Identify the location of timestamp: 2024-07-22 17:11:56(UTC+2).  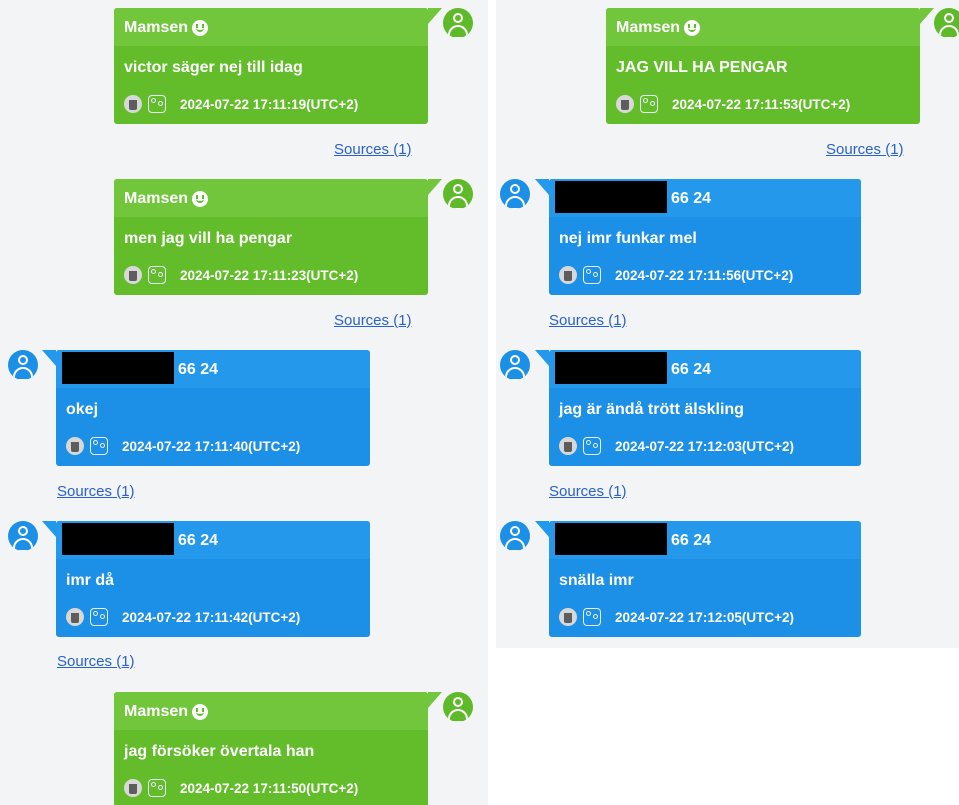
(704, 275).